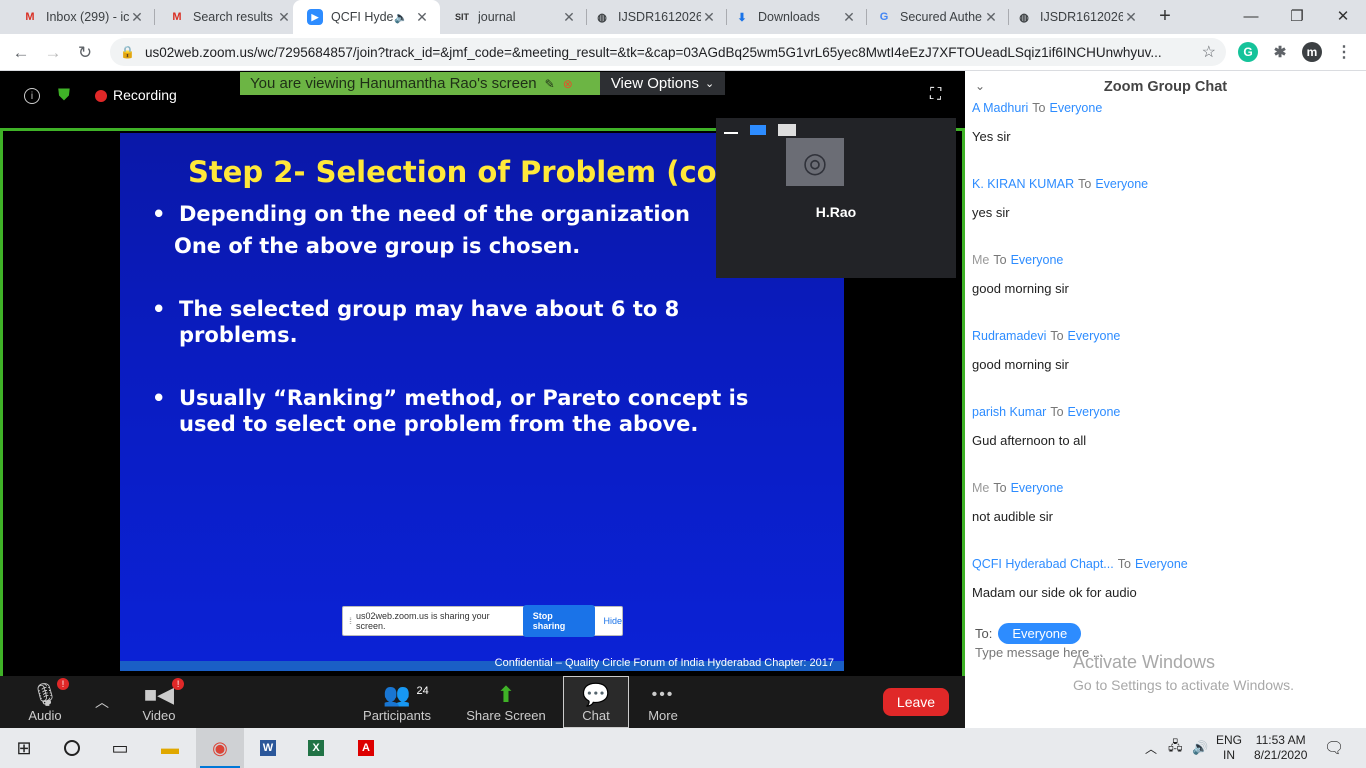  I want to click on tab-ijsdr-1: ◍ IJSDR1612026 ✕, so click(653, 17).